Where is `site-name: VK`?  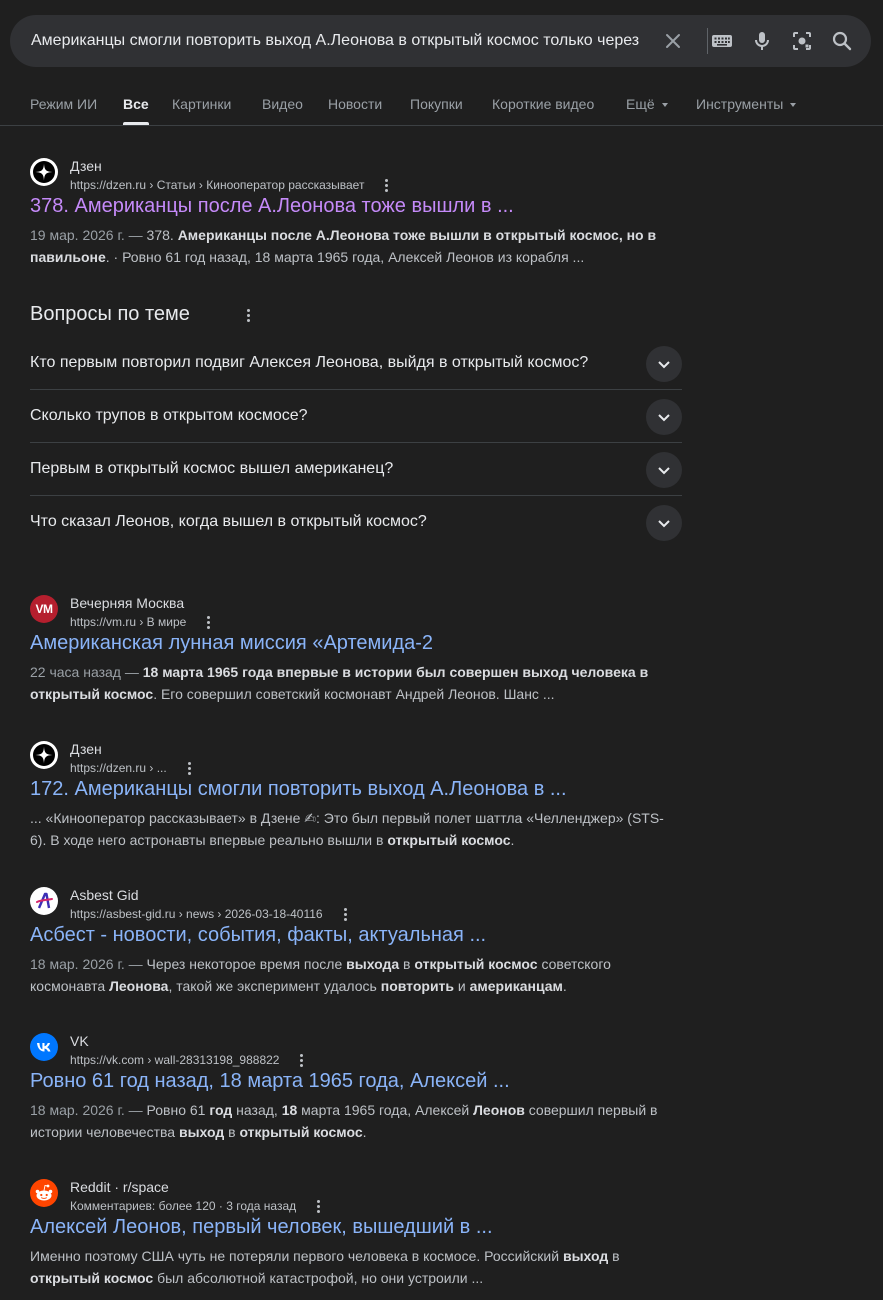
site-name: VK is located at coordinates (79, 1041).